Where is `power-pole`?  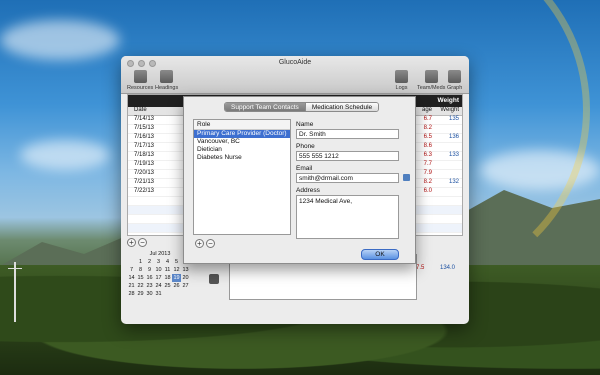 power-pole is located at coordinates (15, 292).